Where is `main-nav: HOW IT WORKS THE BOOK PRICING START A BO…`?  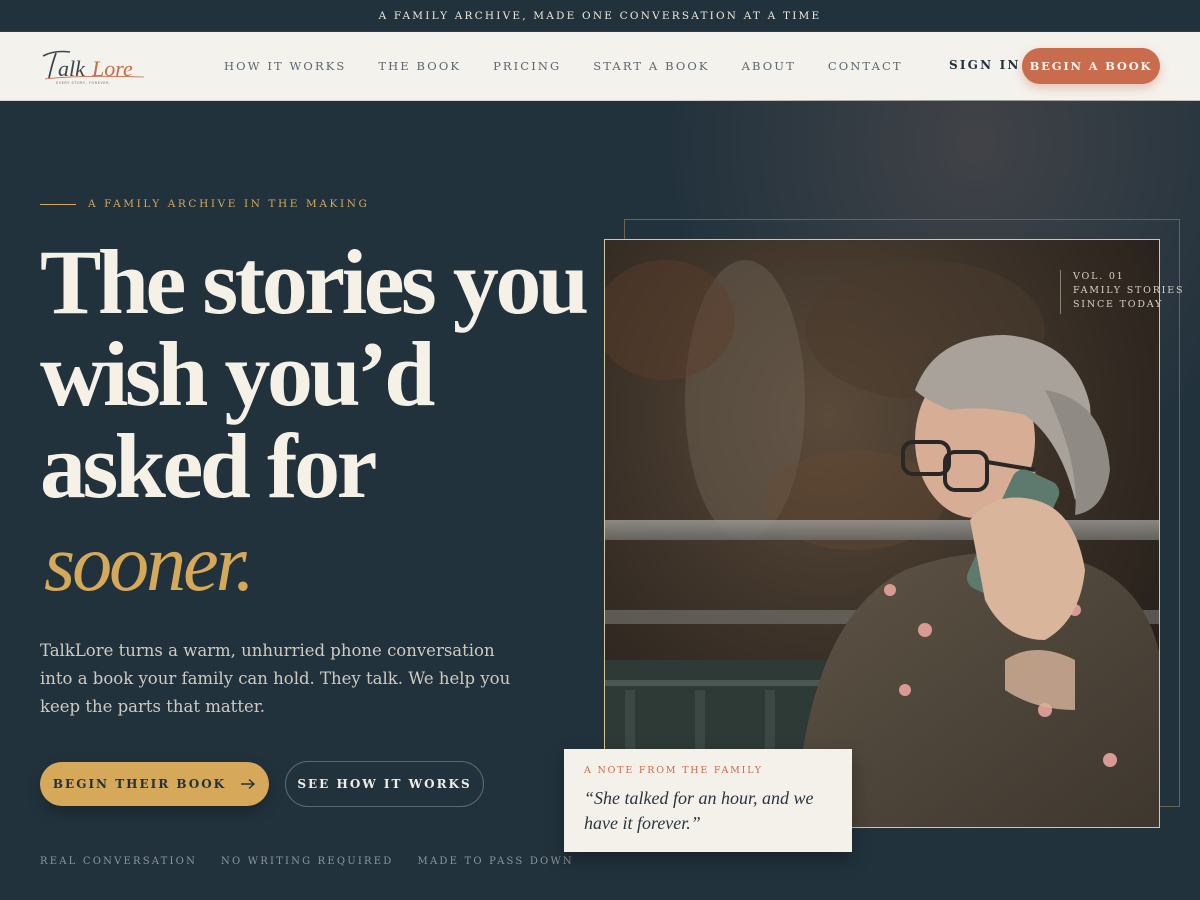
main-nav: HOW IT WORKS THE BOOK PRICING START A BO… is located at coordinates (579, 66).